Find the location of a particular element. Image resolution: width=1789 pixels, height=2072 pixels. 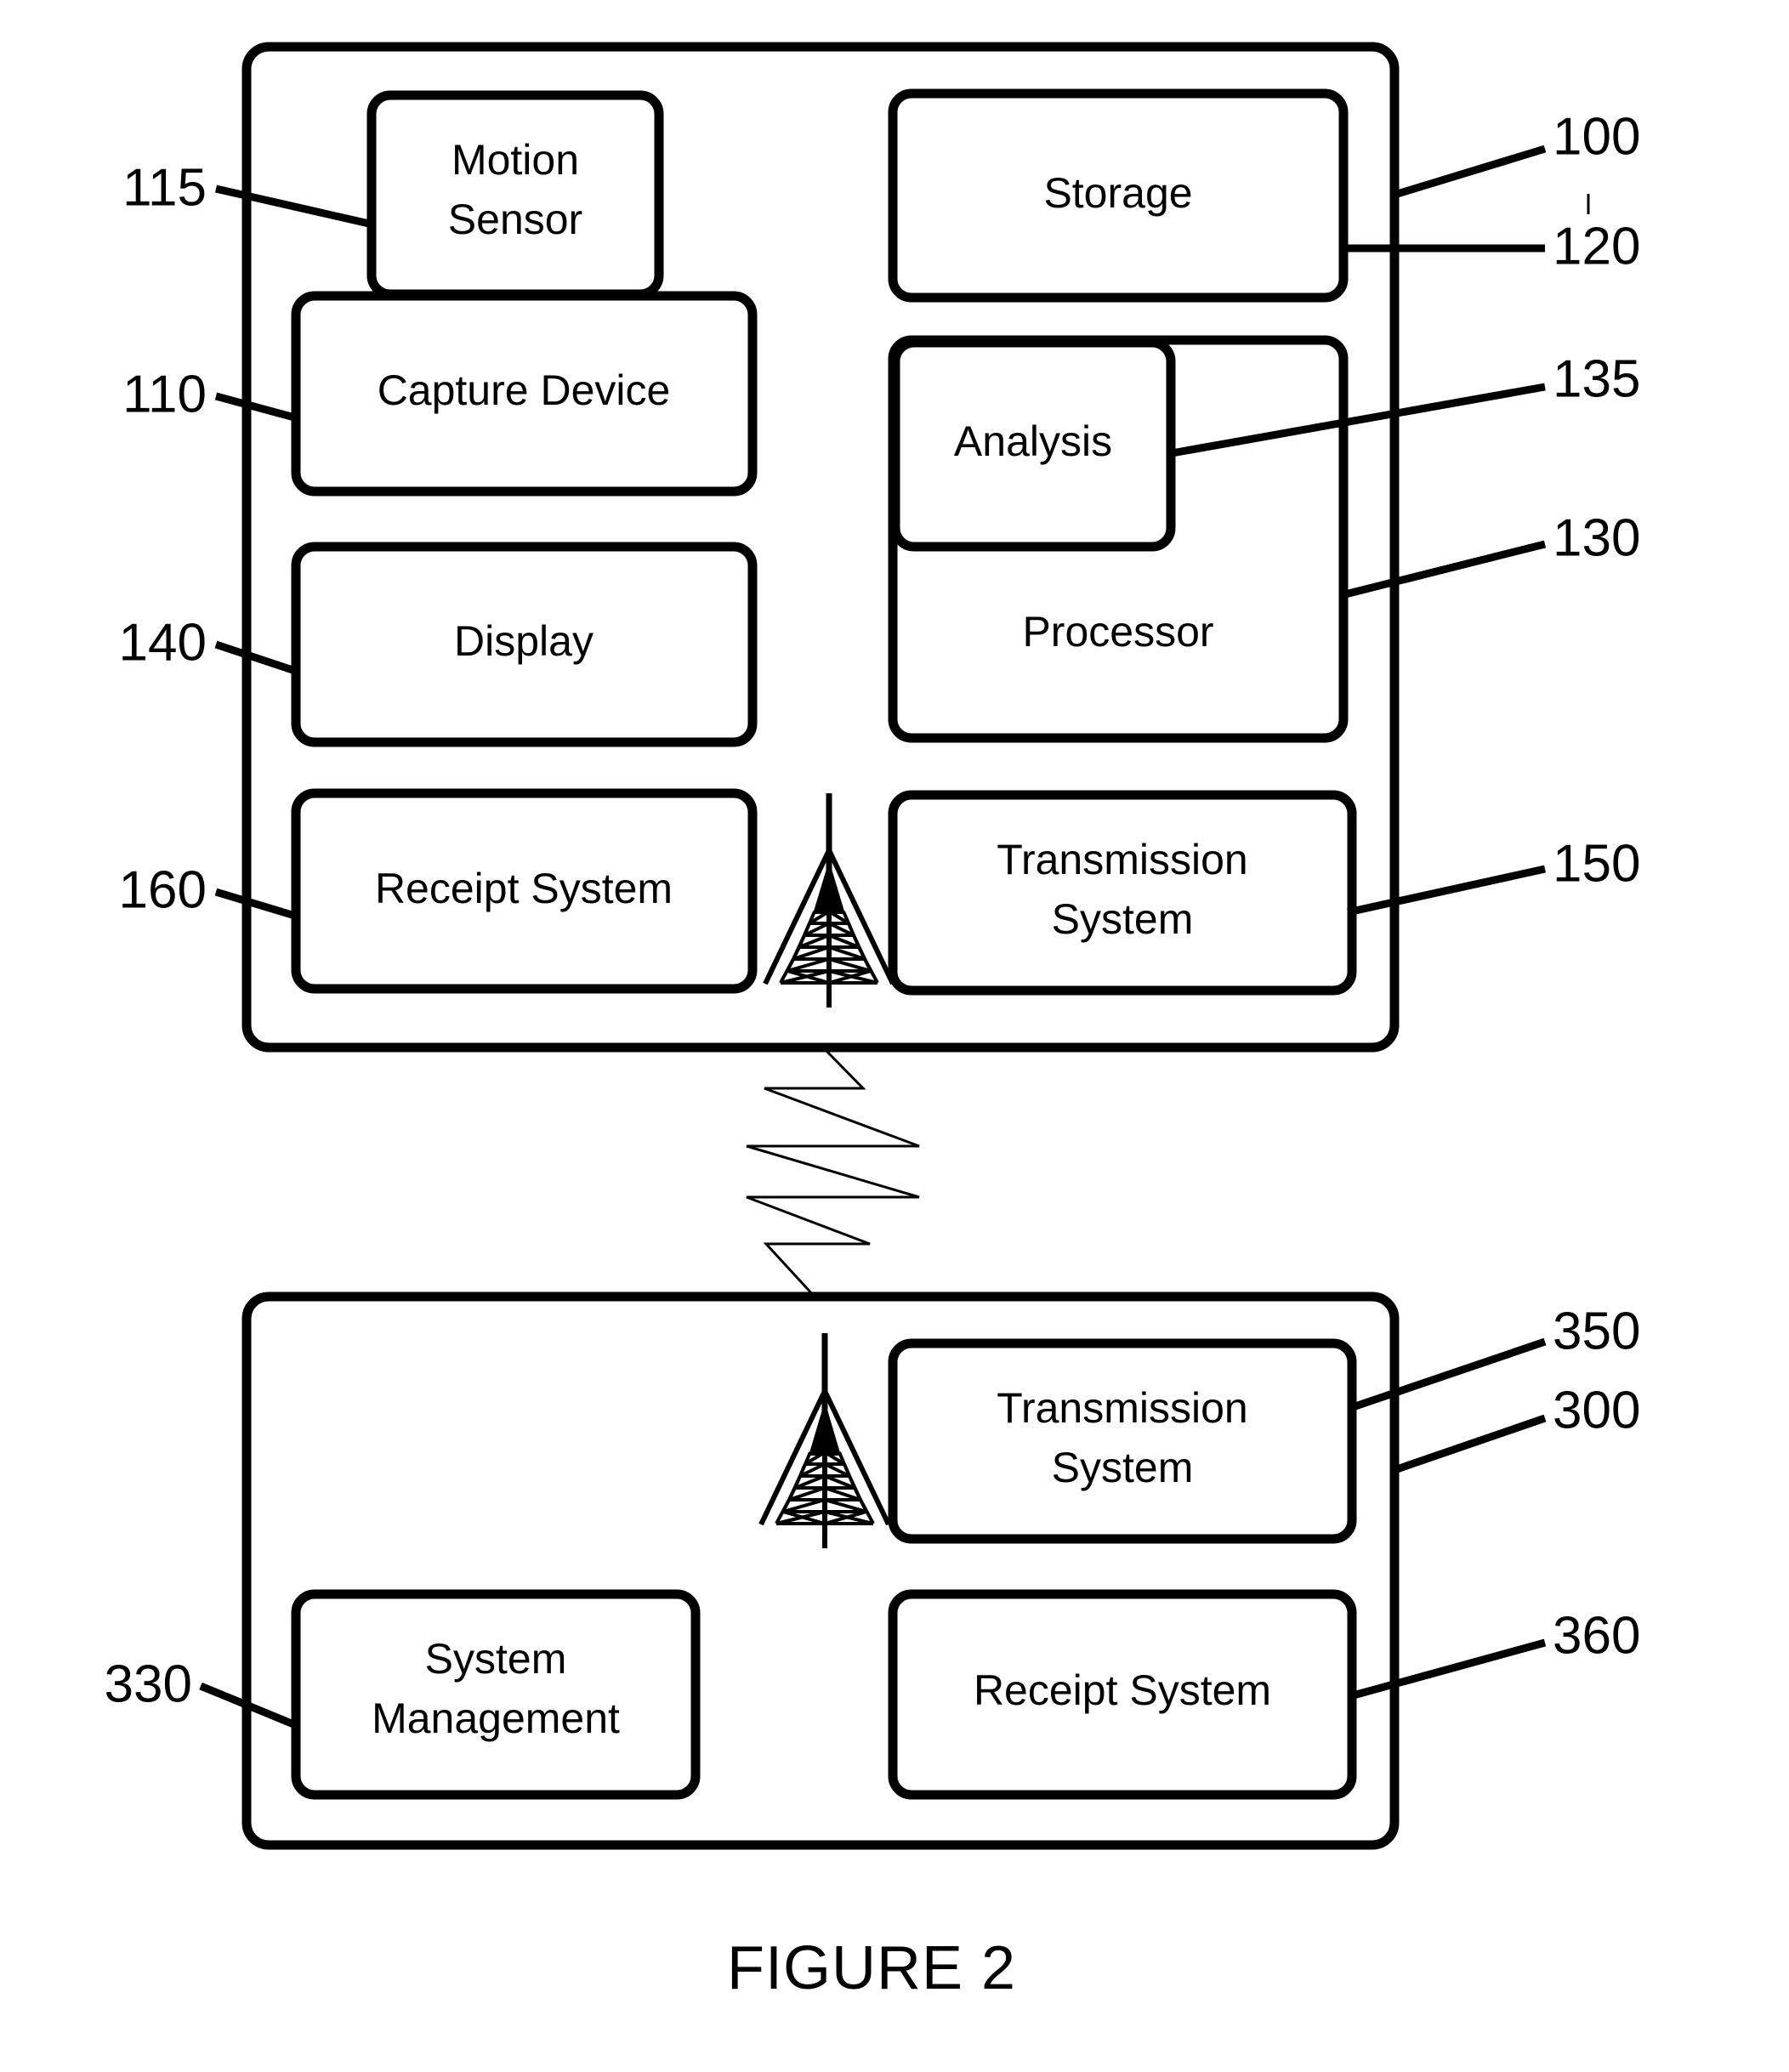

ref-numeral-360: 360 is located at coordinates (1596, 1635).